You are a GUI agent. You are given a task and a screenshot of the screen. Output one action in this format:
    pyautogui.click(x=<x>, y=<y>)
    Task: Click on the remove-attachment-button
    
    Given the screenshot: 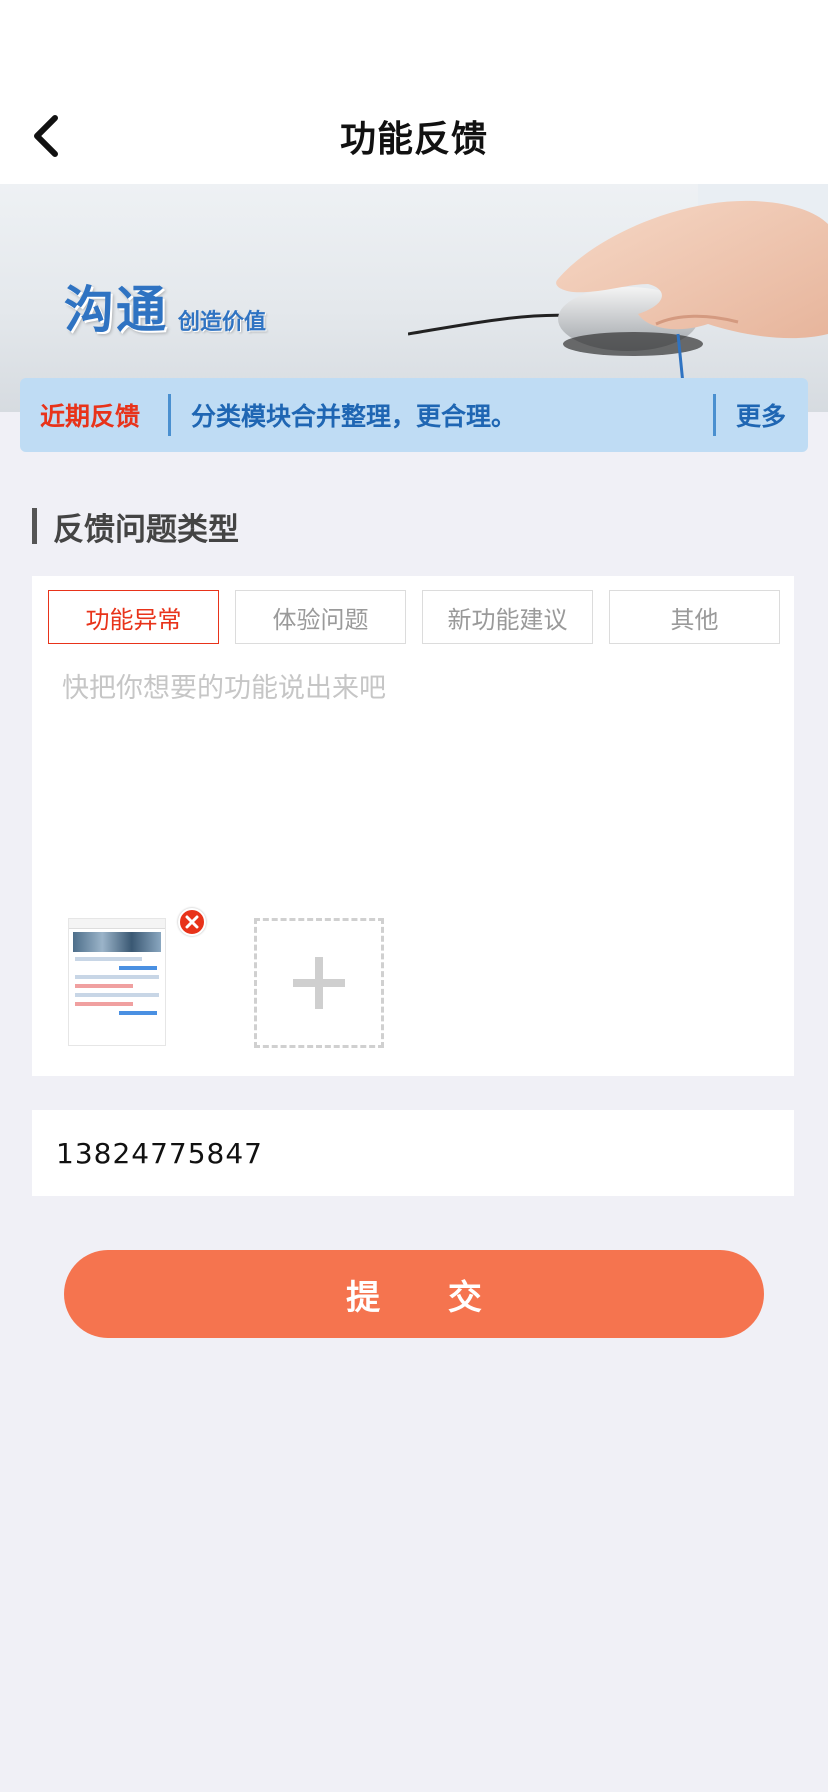 What is the action you would take?
    pyautogui.click(x=192, y=922)
    